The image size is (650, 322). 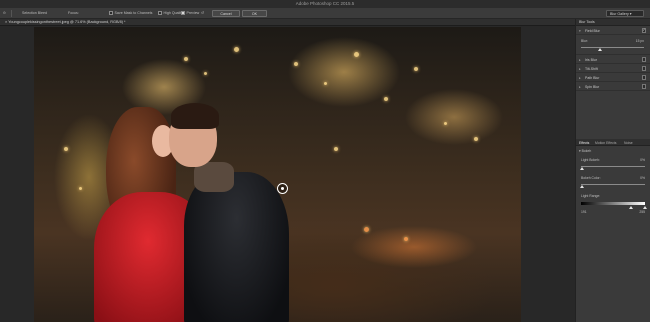 I want to click on blur-item-field-blur: ▾ Field Blur ✓, so click(x=613, y=30).